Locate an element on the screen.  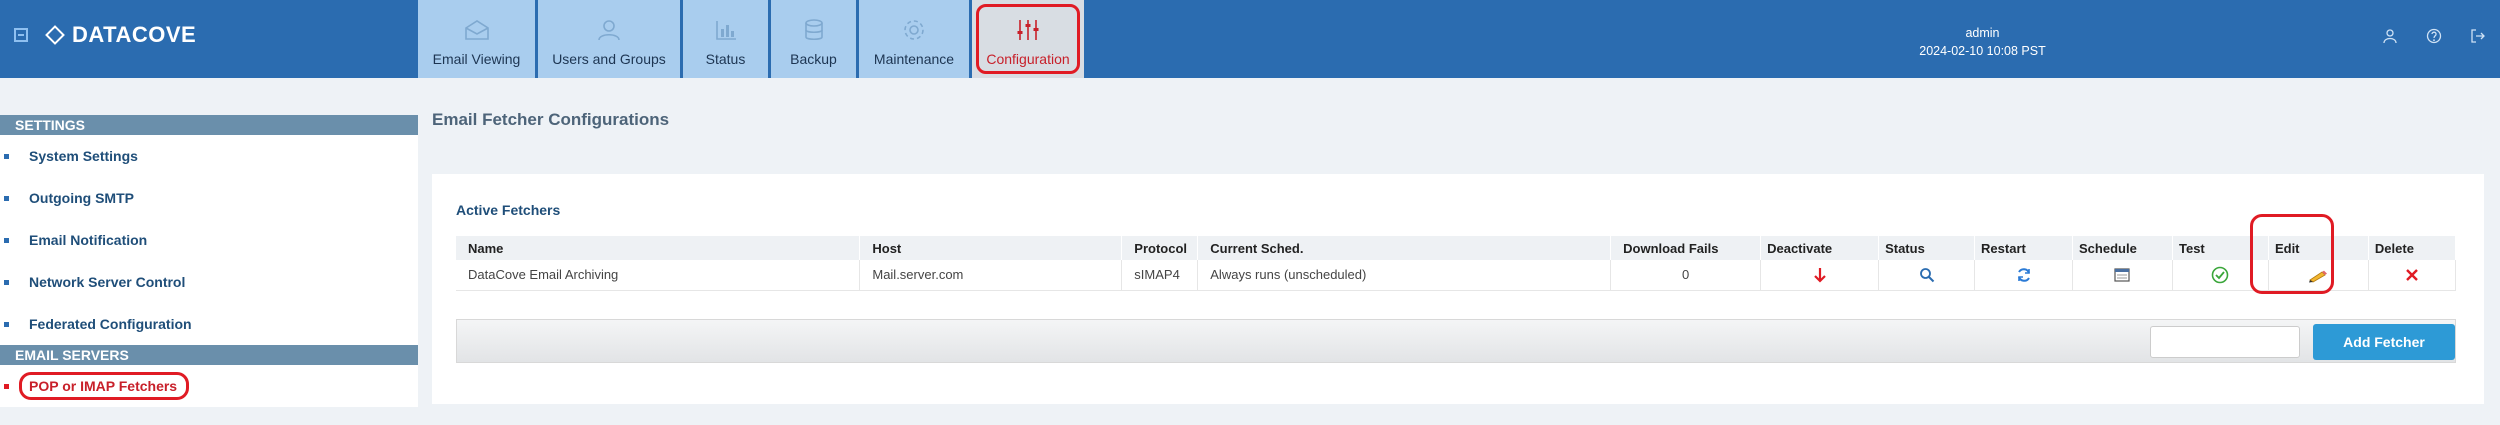
deactivate-cell is located at coordinates (1820, 275).